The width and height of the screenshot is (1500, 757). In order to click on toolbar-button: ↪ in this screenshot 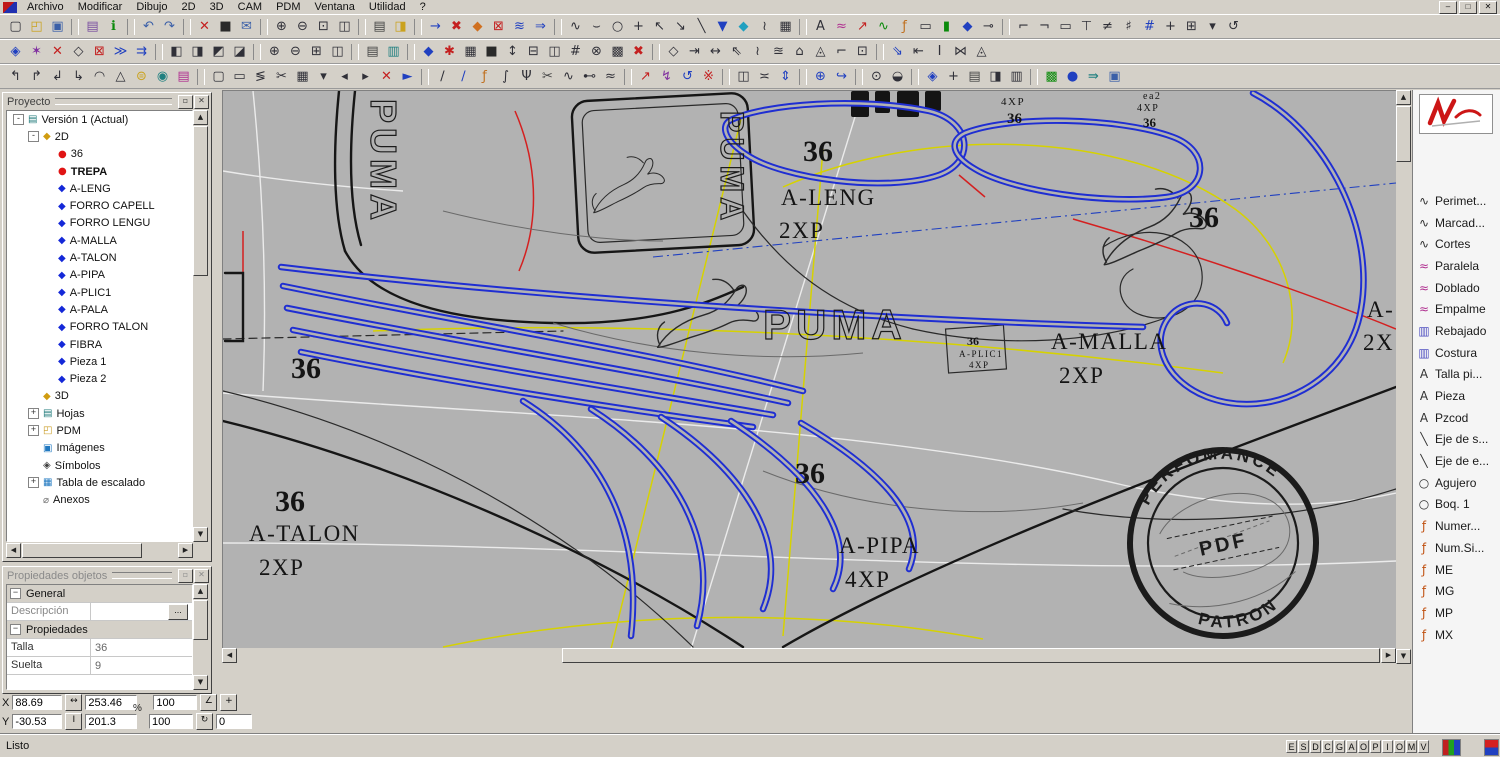, I will do `click(841, 77)`.